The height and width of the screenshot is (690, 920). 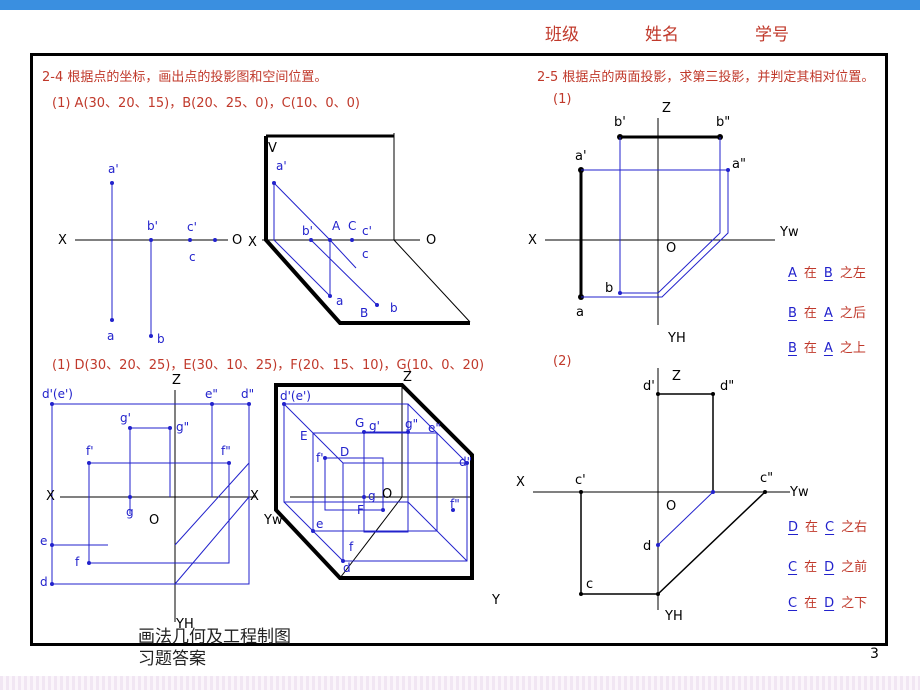 What do you see at coordinates (336, 226) in the screenshot?
I see `svg-text: A` at bounding box center [336, 226].